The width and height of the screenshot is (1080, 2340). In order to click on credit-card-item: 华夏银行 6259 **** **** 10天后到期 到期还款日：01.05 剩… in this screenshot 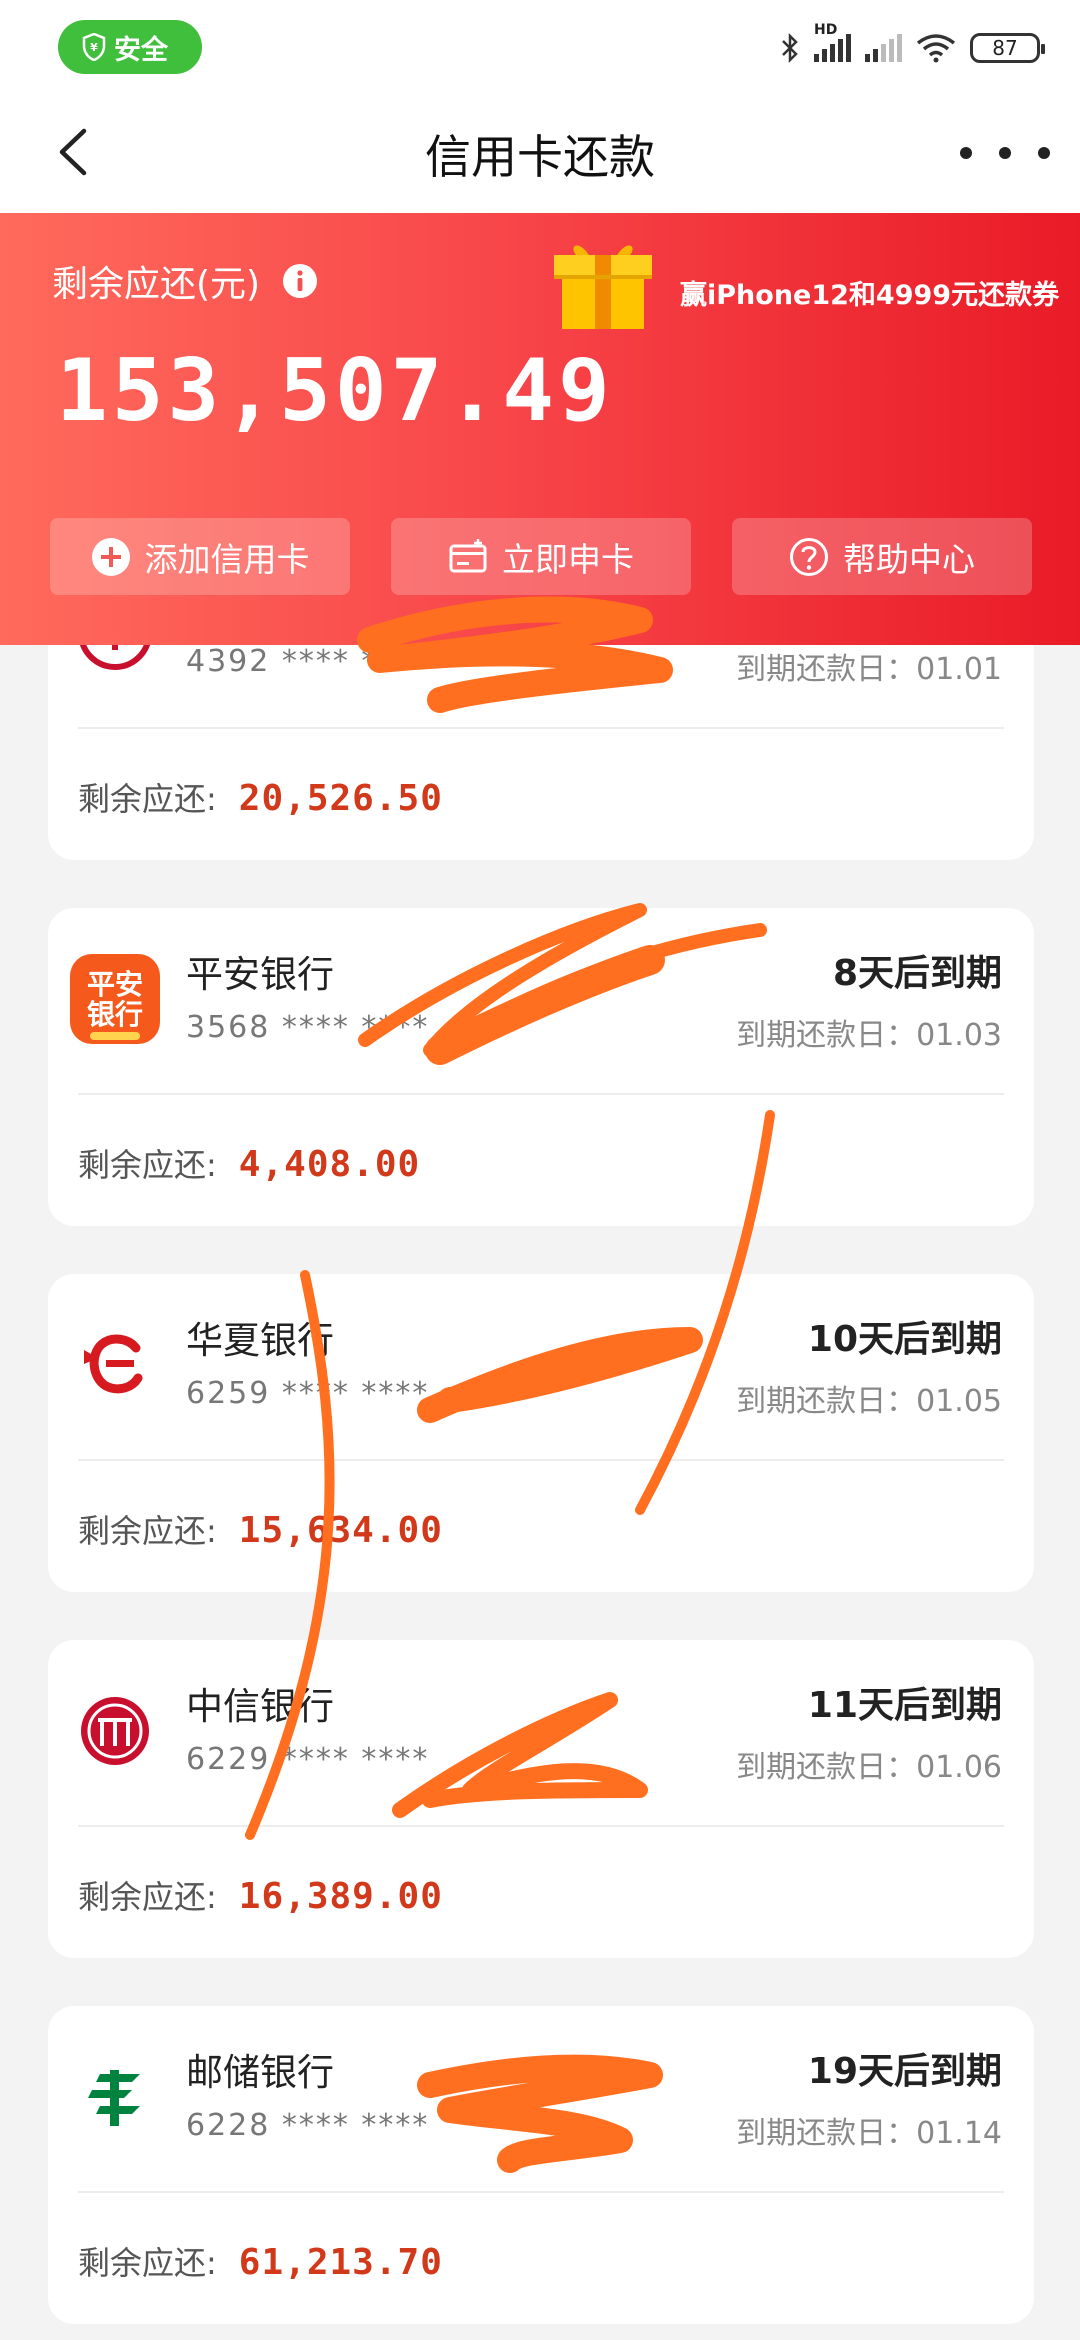, I will do `click(541, 1433)`.